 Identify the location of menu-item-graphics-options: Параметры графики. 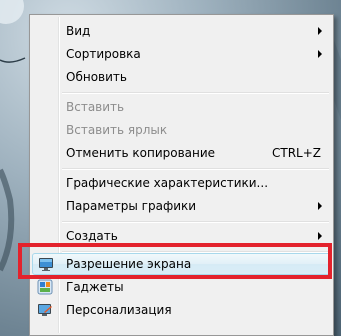
(181, 206).